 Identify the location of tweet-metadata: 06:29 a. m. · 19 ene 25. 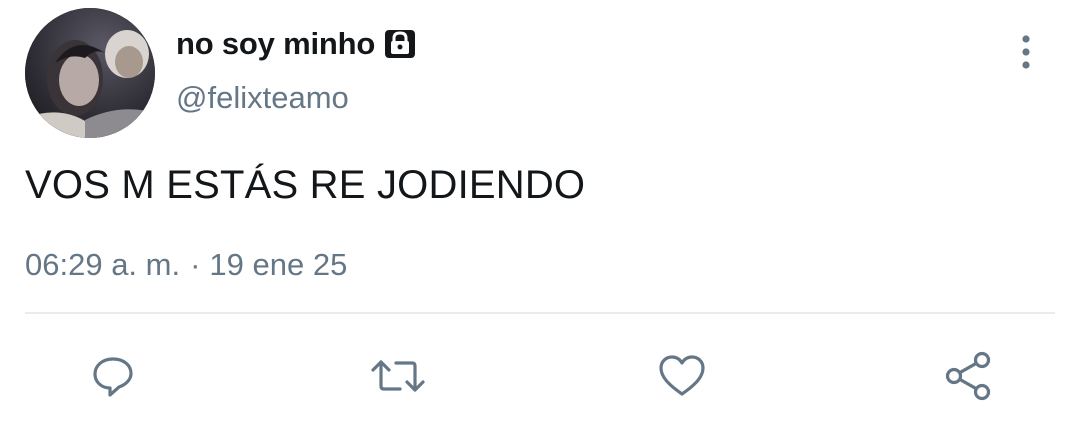
(186, 265).